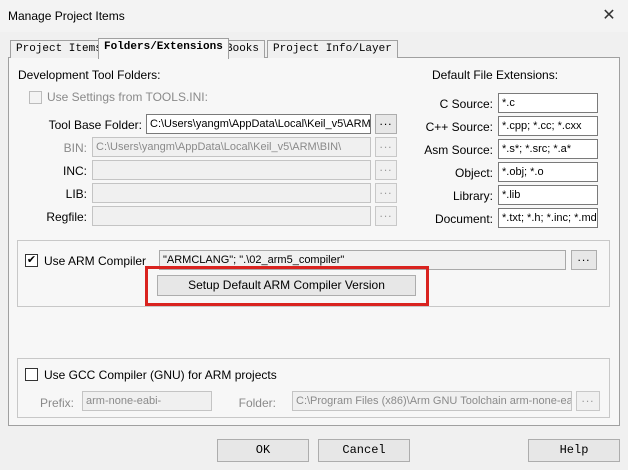 The height and width of the screenshot is (470, 628). Describe the element at coordinates (548, 172) in the screenshot. I see `object-field: *.obj; *.o` at that location.